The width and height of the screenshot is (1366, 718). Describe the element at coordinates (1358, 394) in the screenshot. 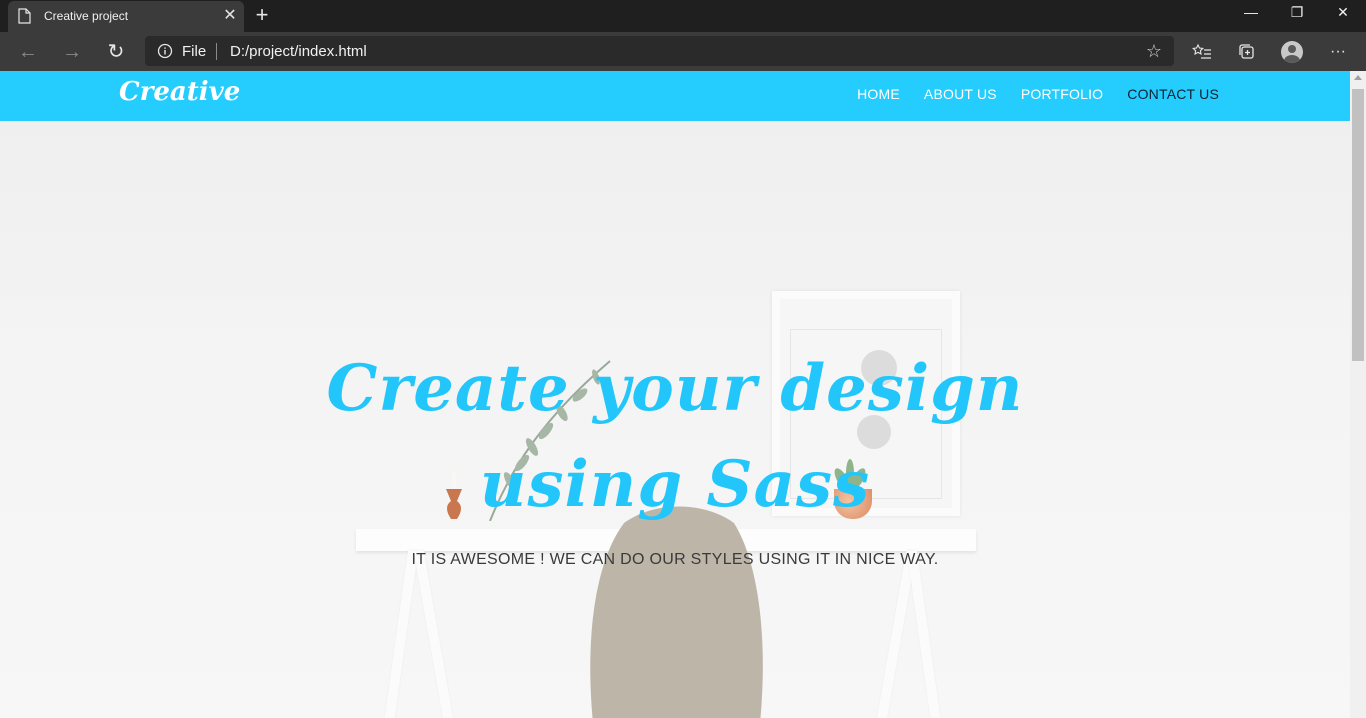

I see `page-scrollbar` at that location.